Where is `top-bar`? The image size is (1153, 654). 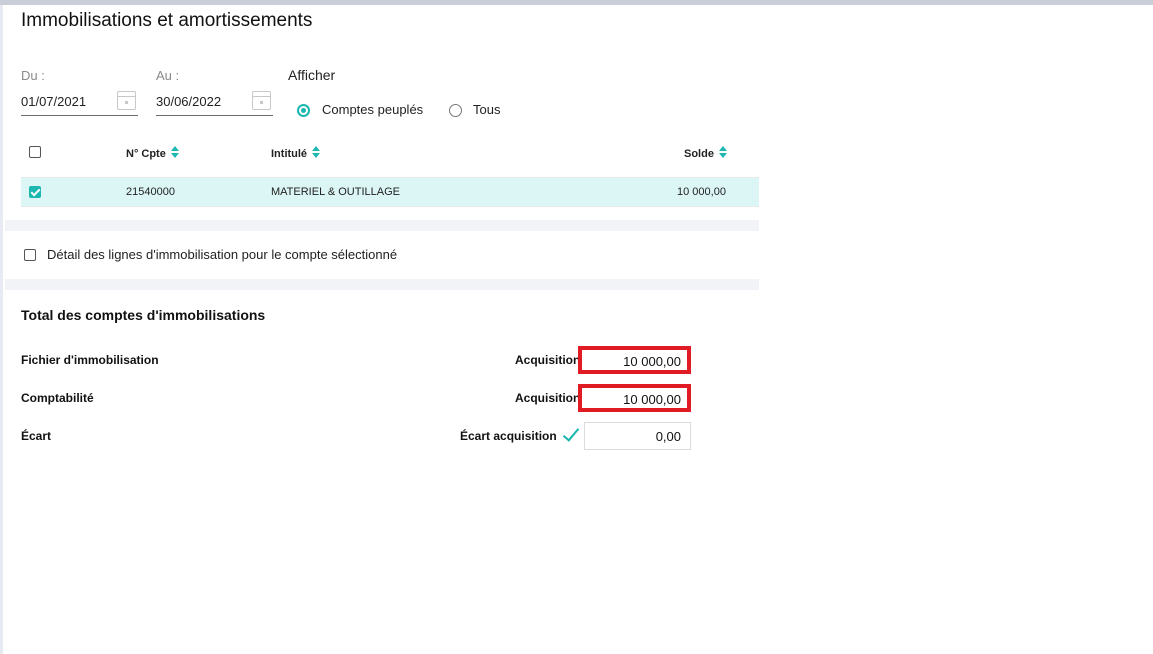
top-bar is located at coordinates (576, 2).